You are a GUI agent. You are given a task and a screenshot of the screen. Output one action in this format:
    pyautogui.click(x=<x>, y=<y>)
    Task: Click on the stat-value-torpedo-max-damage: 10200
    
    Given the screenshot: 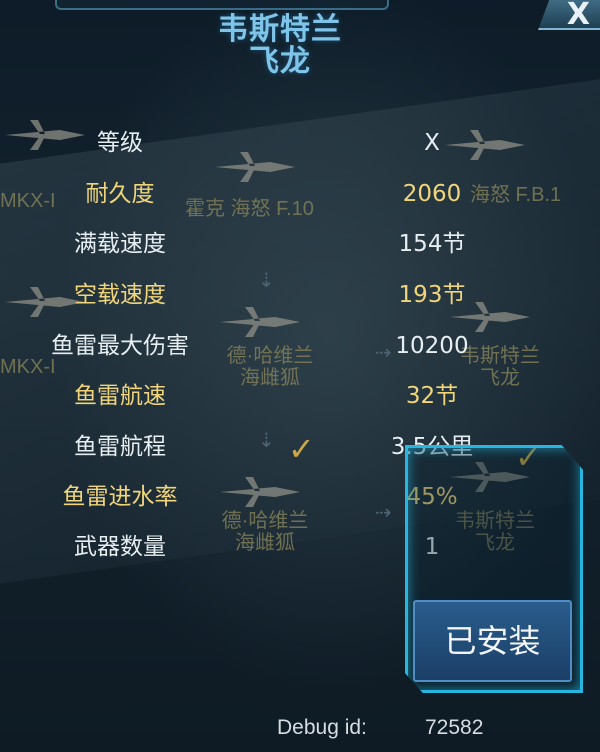 What is the action you would take?
    pyautogui.click(x=432, y=346)
    